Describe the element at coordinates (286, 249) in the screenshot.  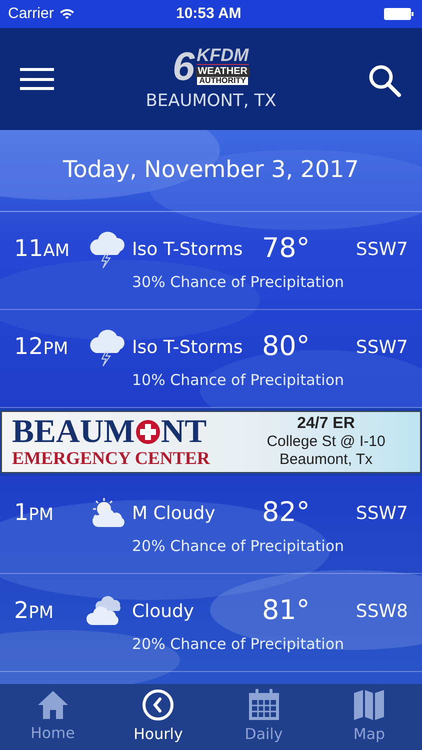
I see `temperature-label: 78°` at that location.